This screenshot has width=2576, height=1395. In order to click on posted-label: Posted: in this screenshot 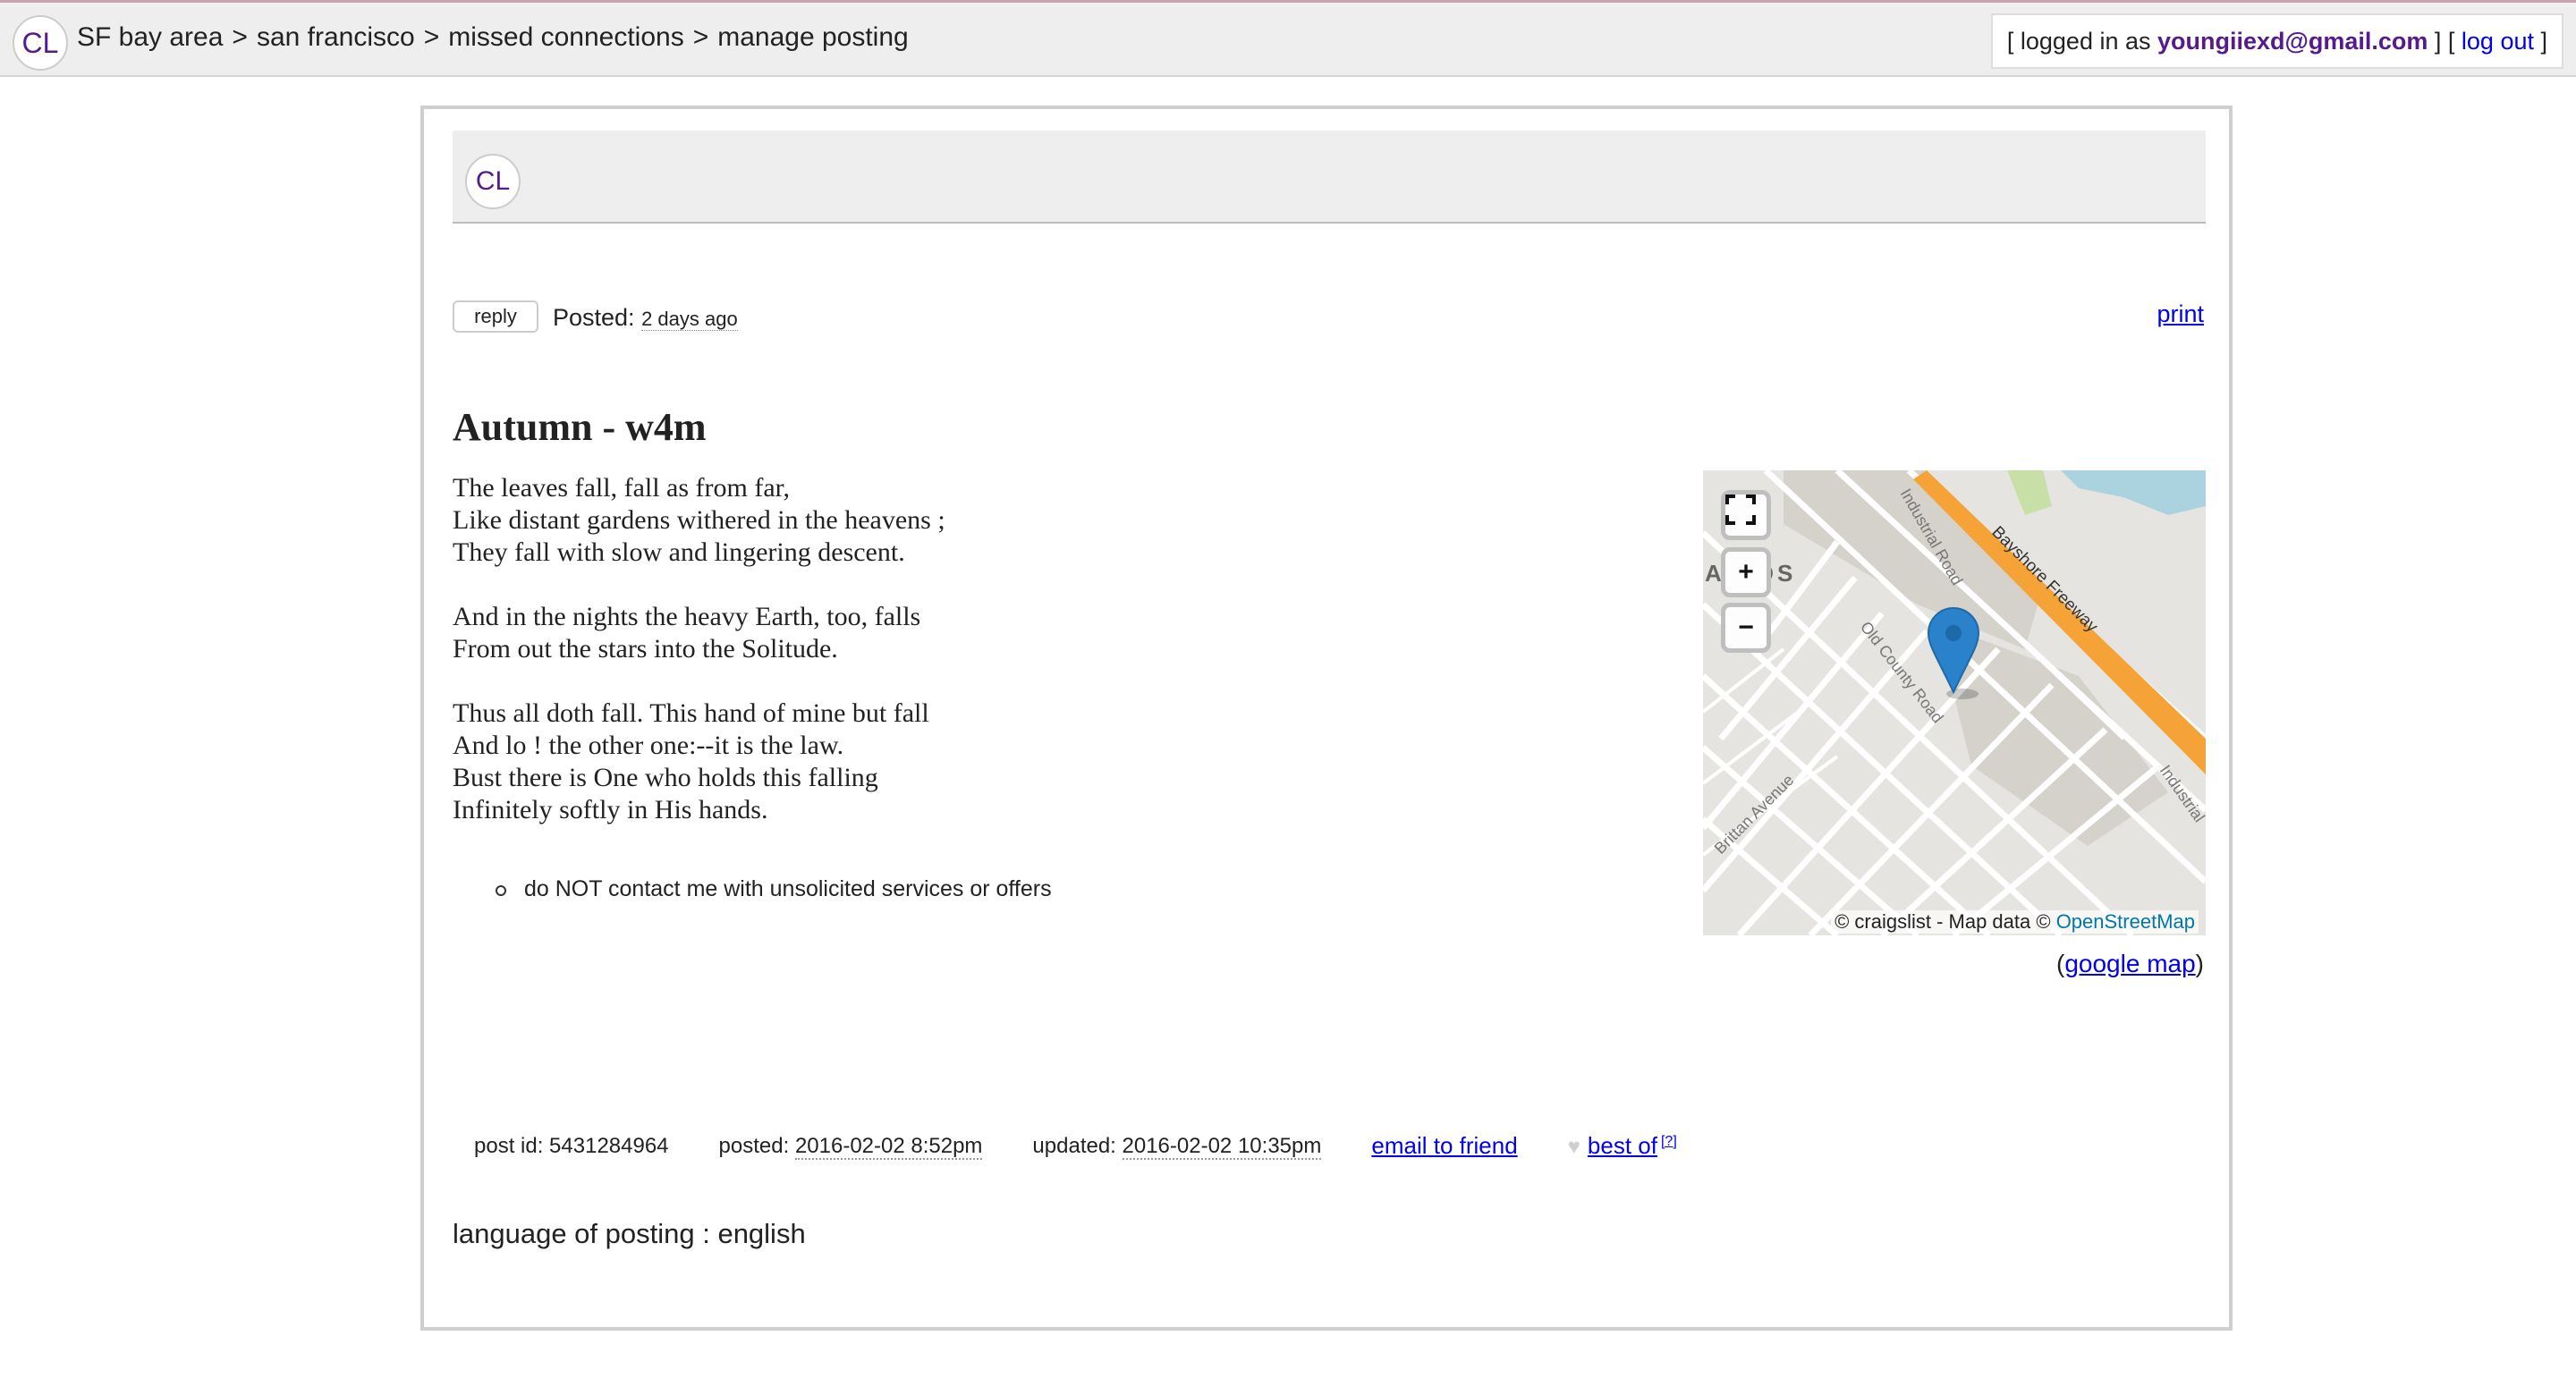, I will do `click(594, 317)`.